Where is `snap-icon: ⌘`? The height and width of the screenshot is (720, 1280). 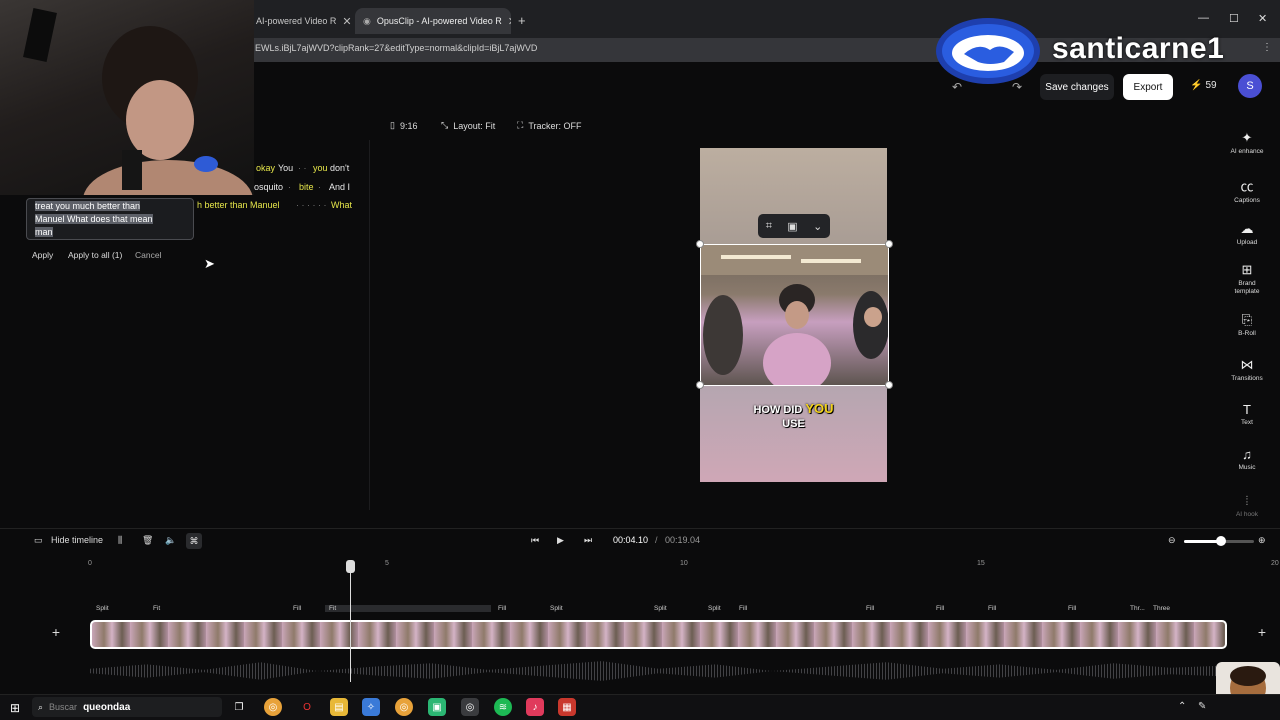
snap-icon: ⌘ is located at coordinates (194, 541).